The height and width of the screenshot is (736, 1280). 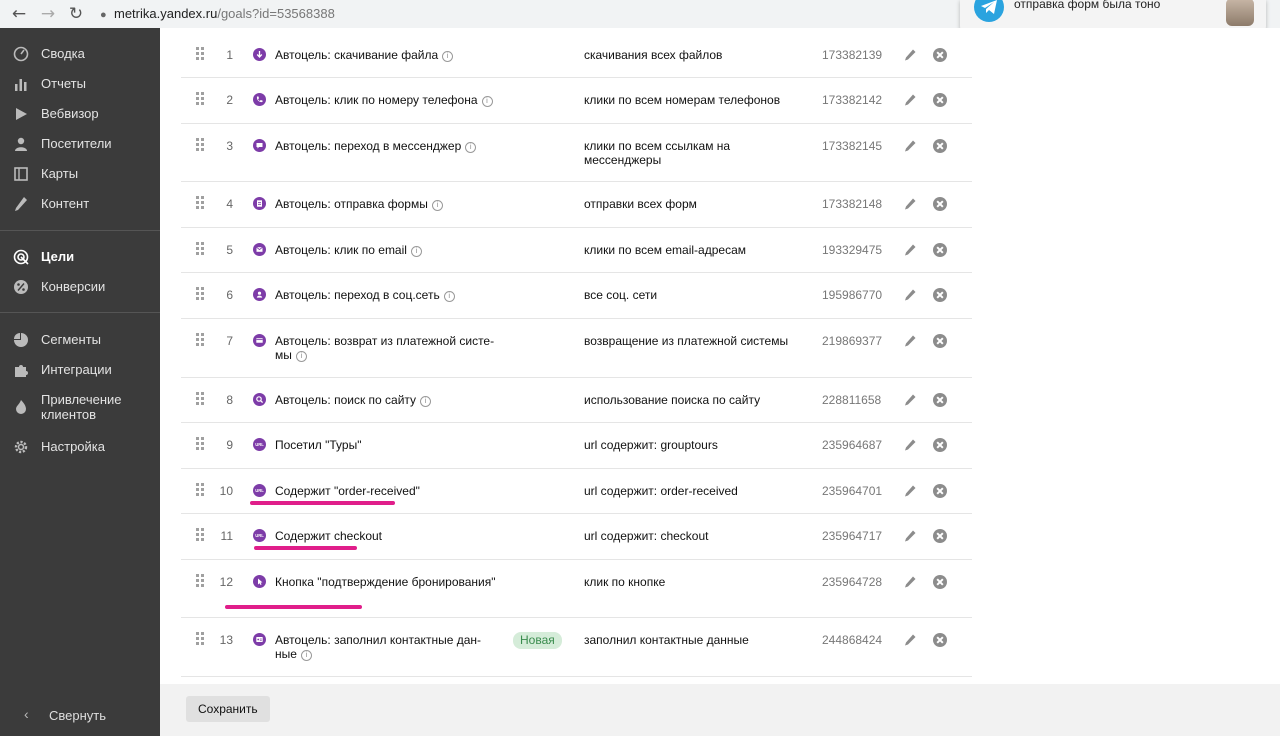 I want to click on goal-id: 195986770, so click(x=852, y=295).